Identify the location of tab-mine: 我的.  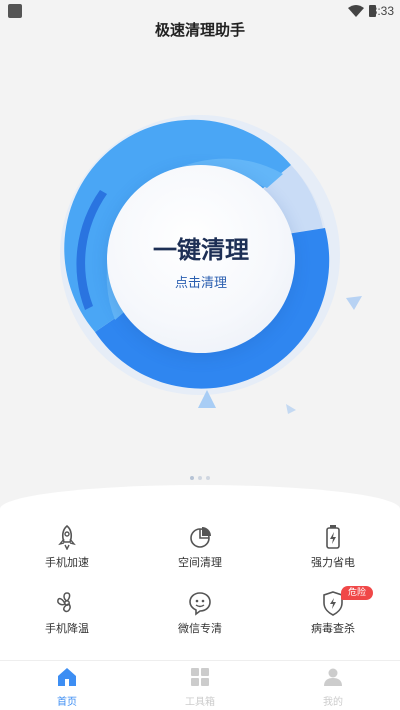
(333, 687).